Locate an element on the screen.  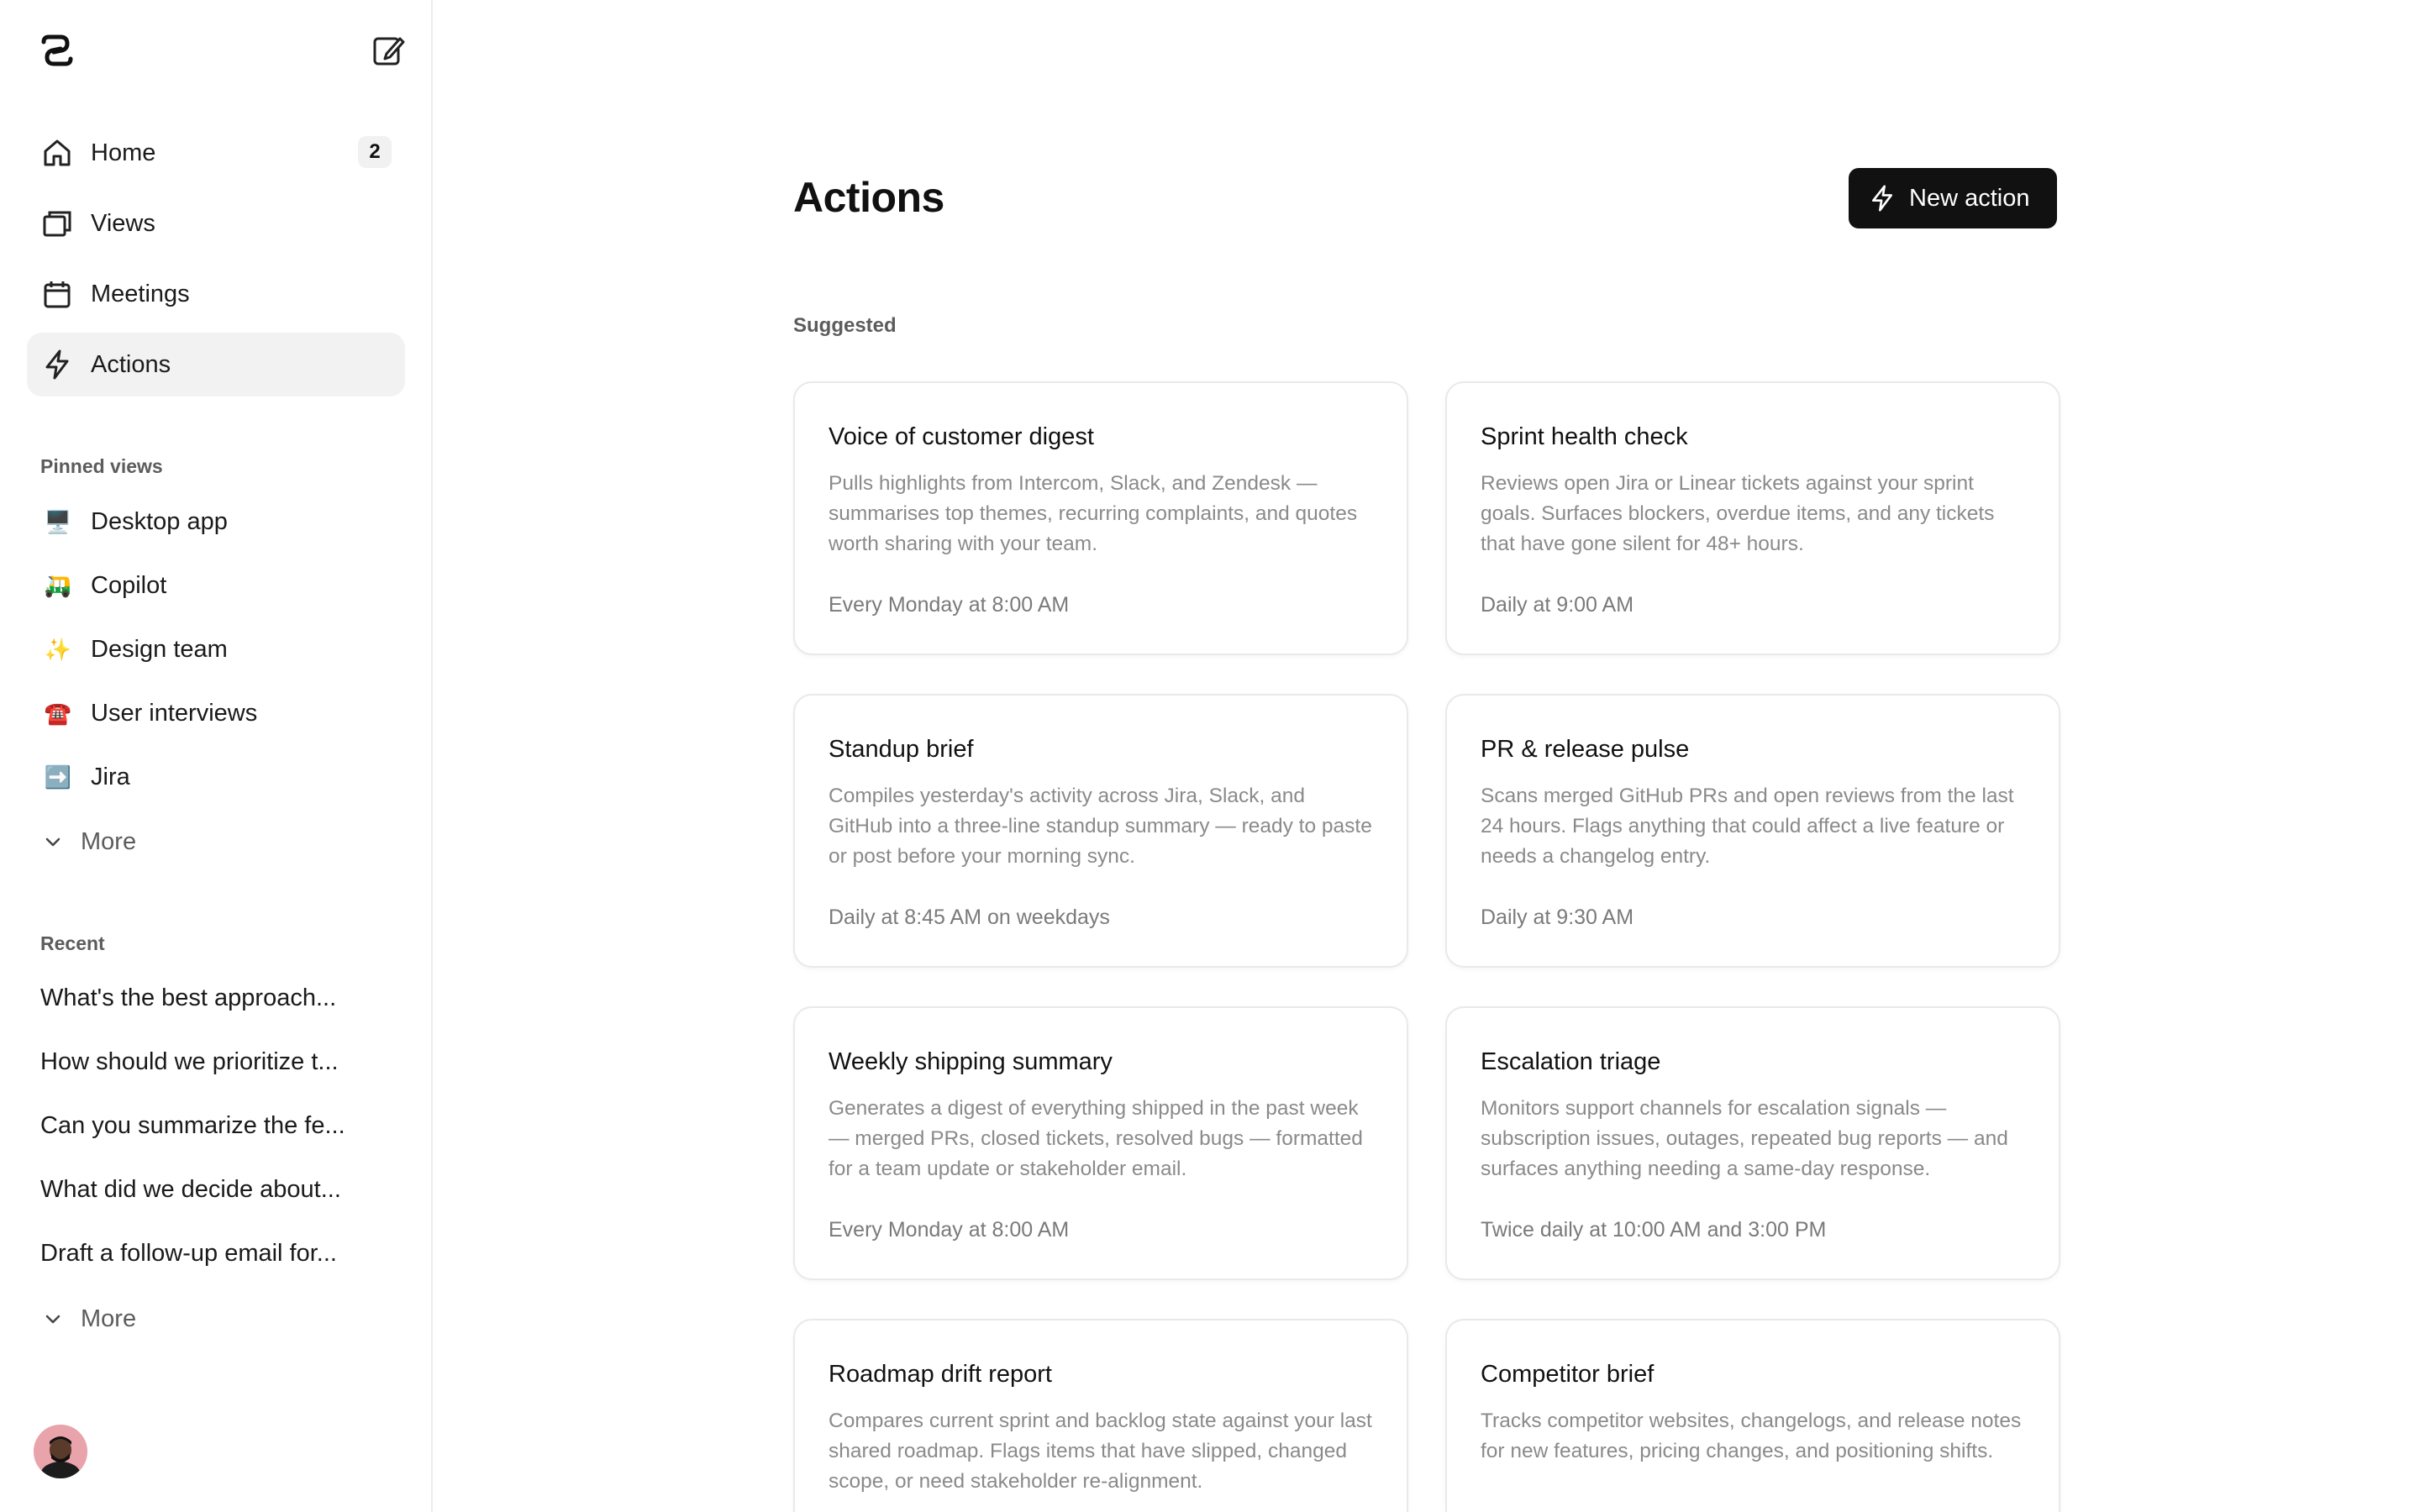
pinned-item-jira: ➡️ Jira is located at coordinates (216, 777).